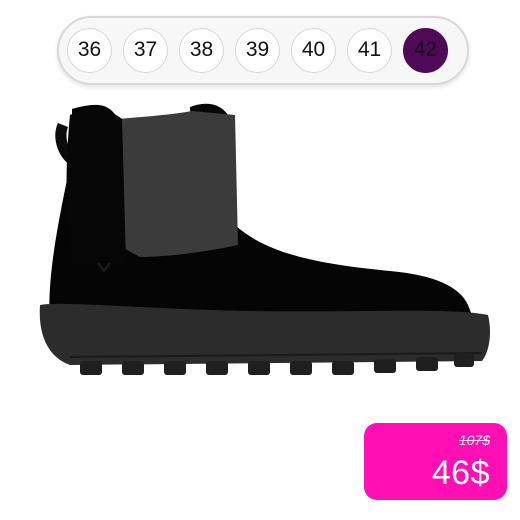 The width and height of the screenshot is (520, 520). Describe the element at coordinates (145, 50) in the screenshot. I see `size-option-37: 37` at that location.